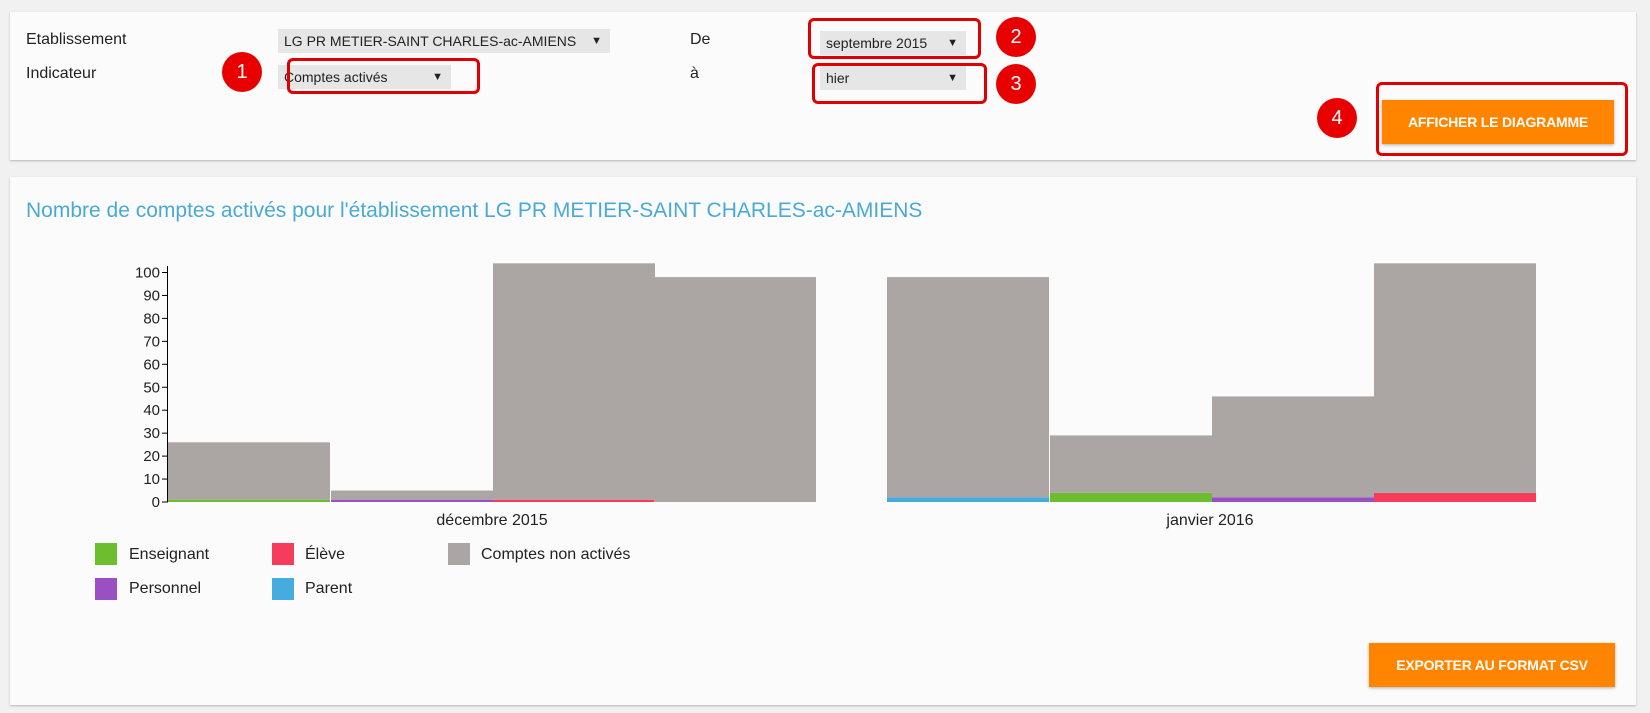  I want to click on y-tick-label: 50, so click(151, 387).